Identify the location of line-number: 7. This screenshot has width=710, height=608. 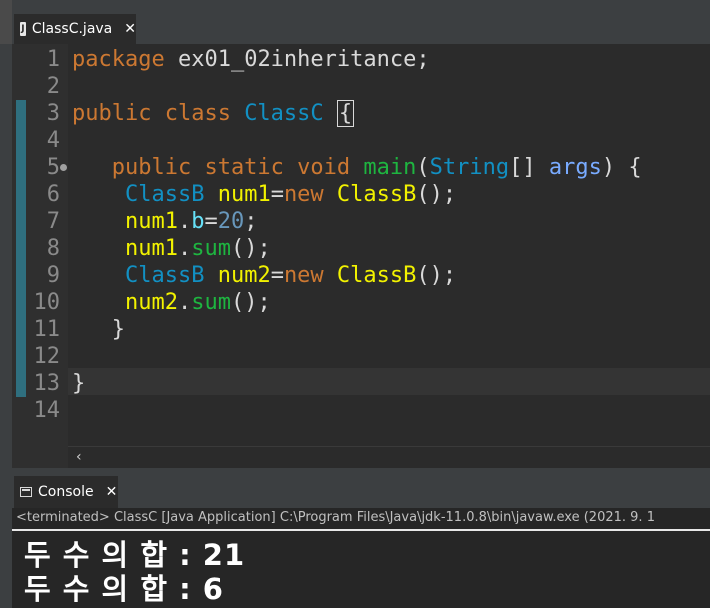
(53, 221).